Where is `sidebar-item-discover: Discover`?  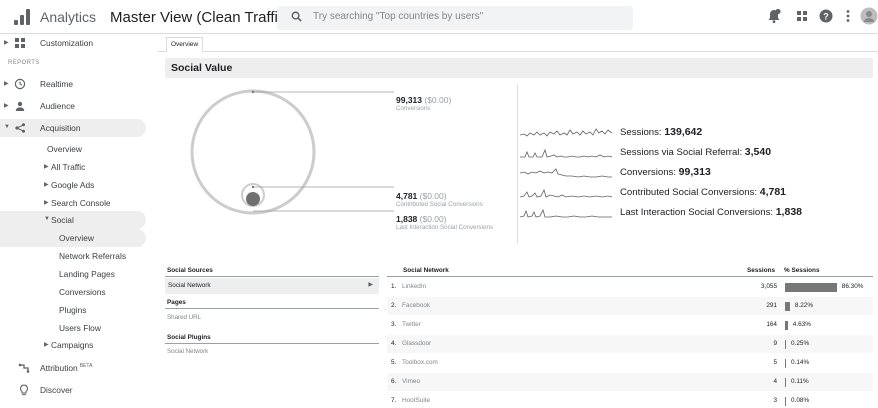 sidebar-item-discover: Discover is located at coordinates (73, 390).